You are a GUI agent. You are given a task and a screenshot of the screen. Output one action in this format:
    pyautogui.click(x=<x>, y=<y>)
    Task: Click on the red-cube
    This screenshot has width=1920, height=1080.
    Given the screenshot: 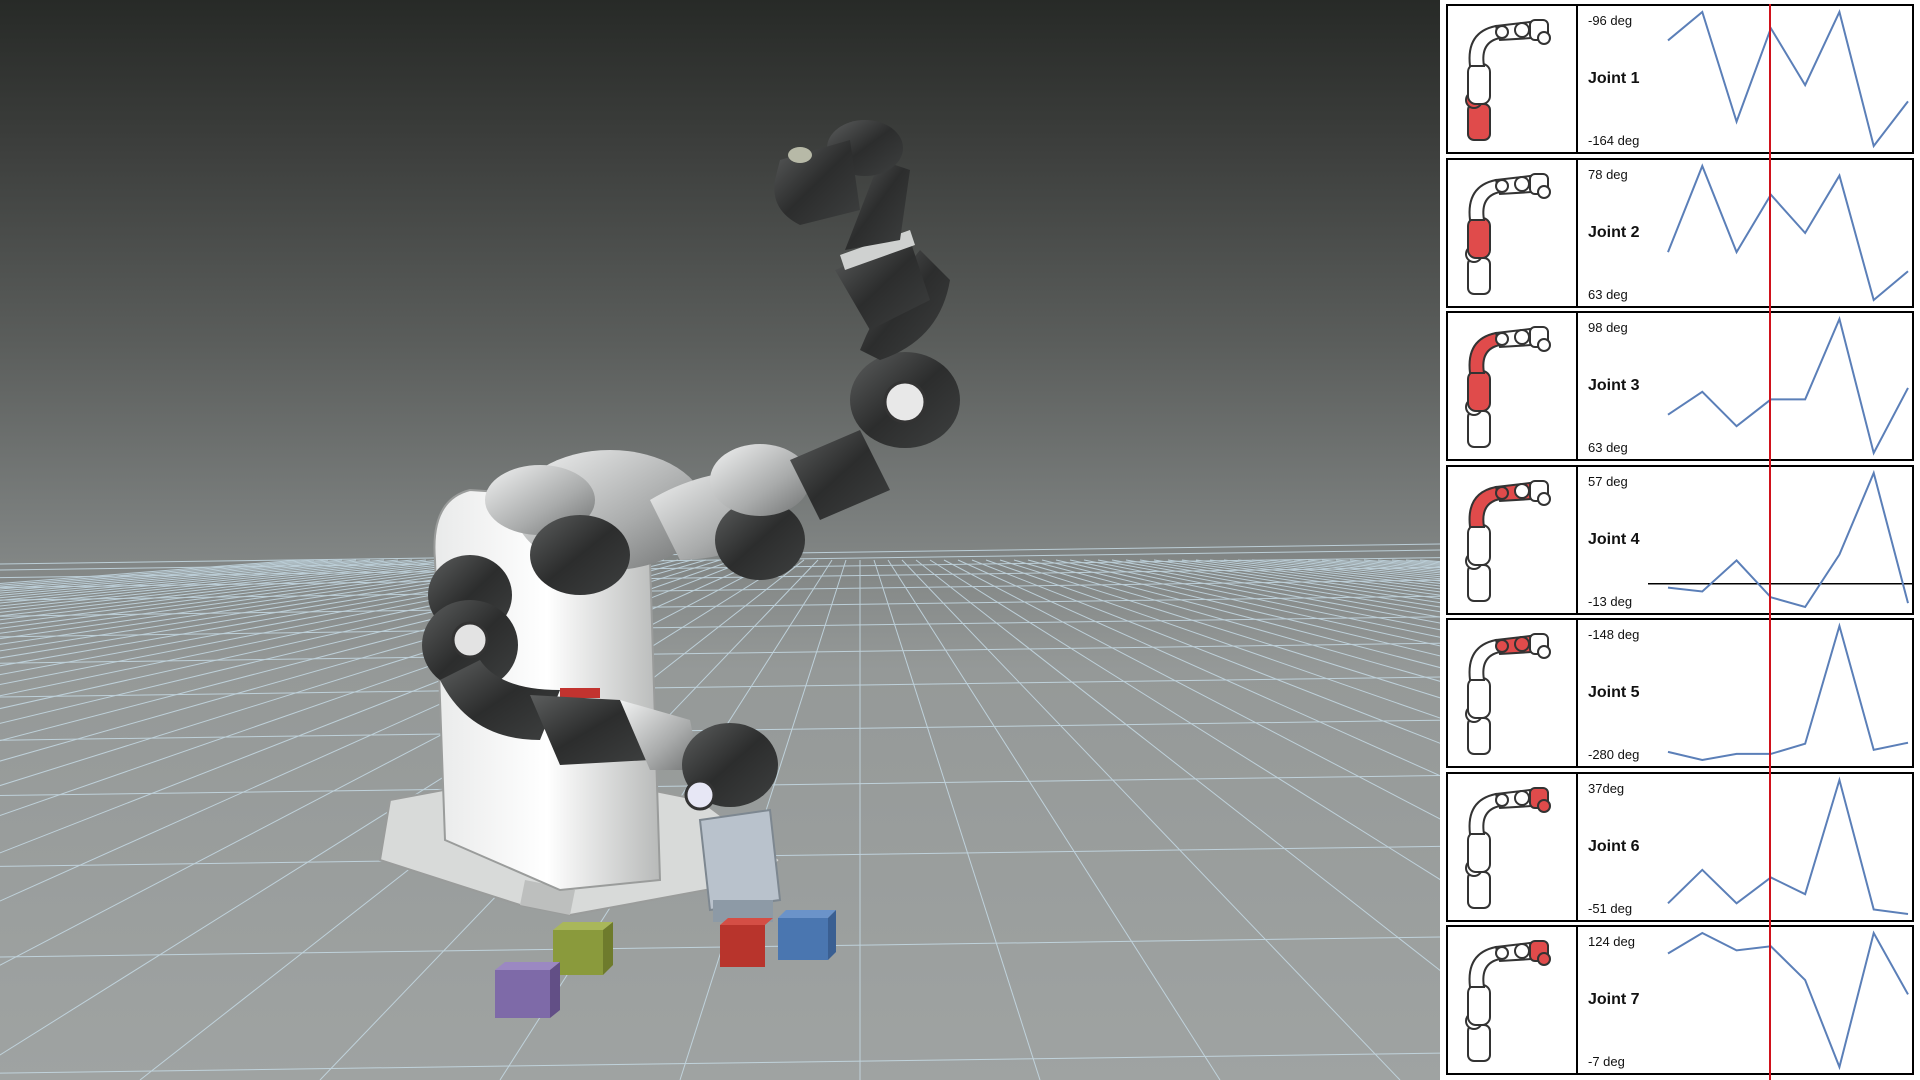 What is the action you would take?
    pyautogui.click(x=746, y=942)
    